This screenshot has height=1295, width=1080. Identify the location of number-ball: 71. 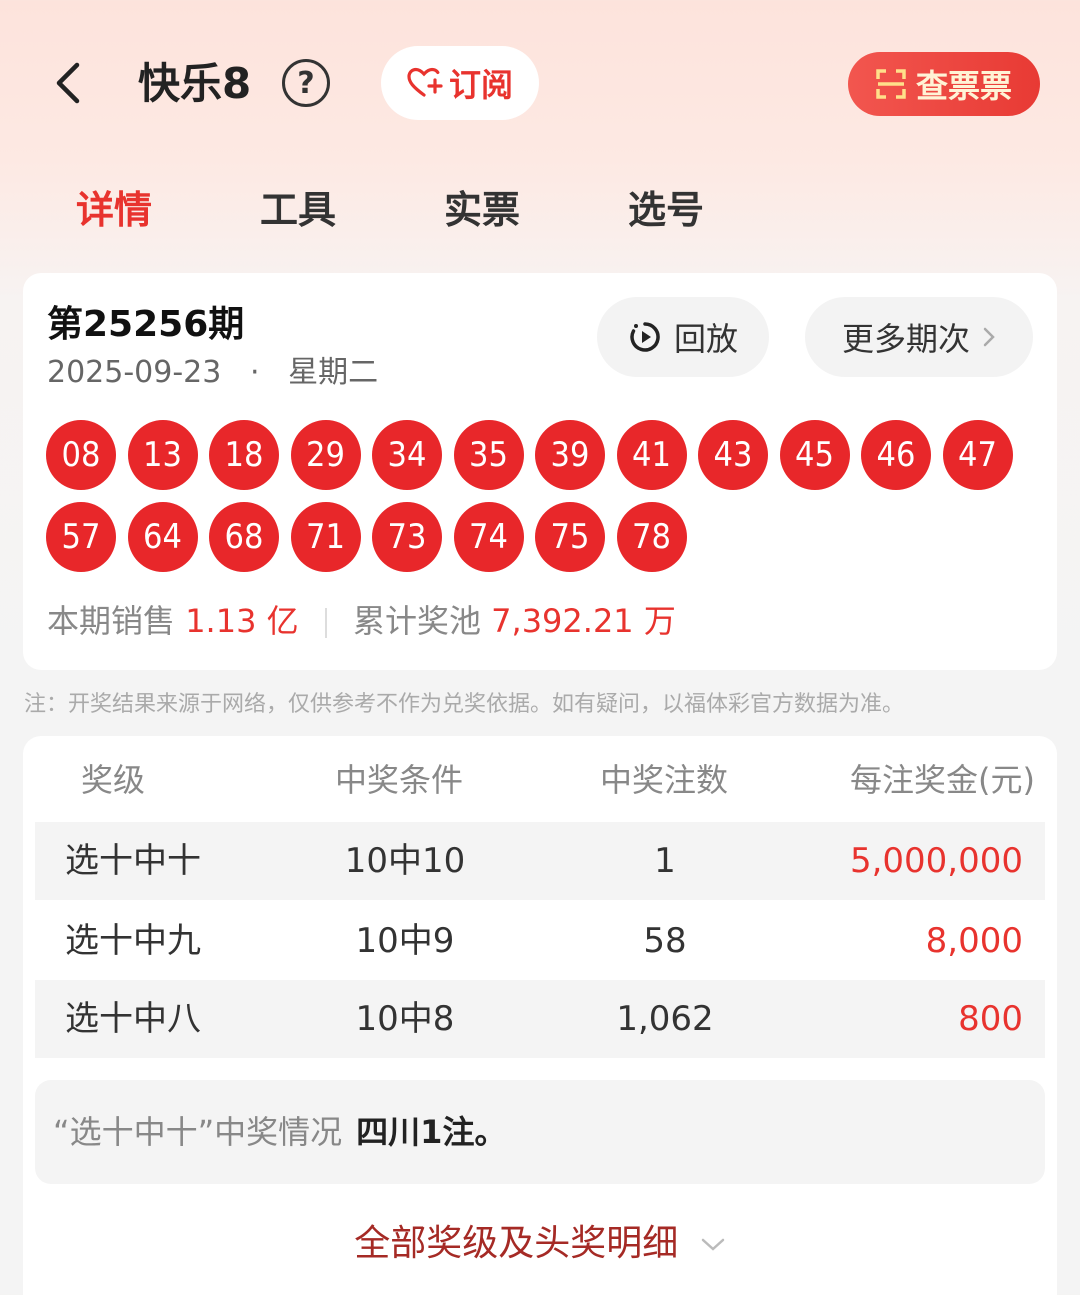
(325, 537).